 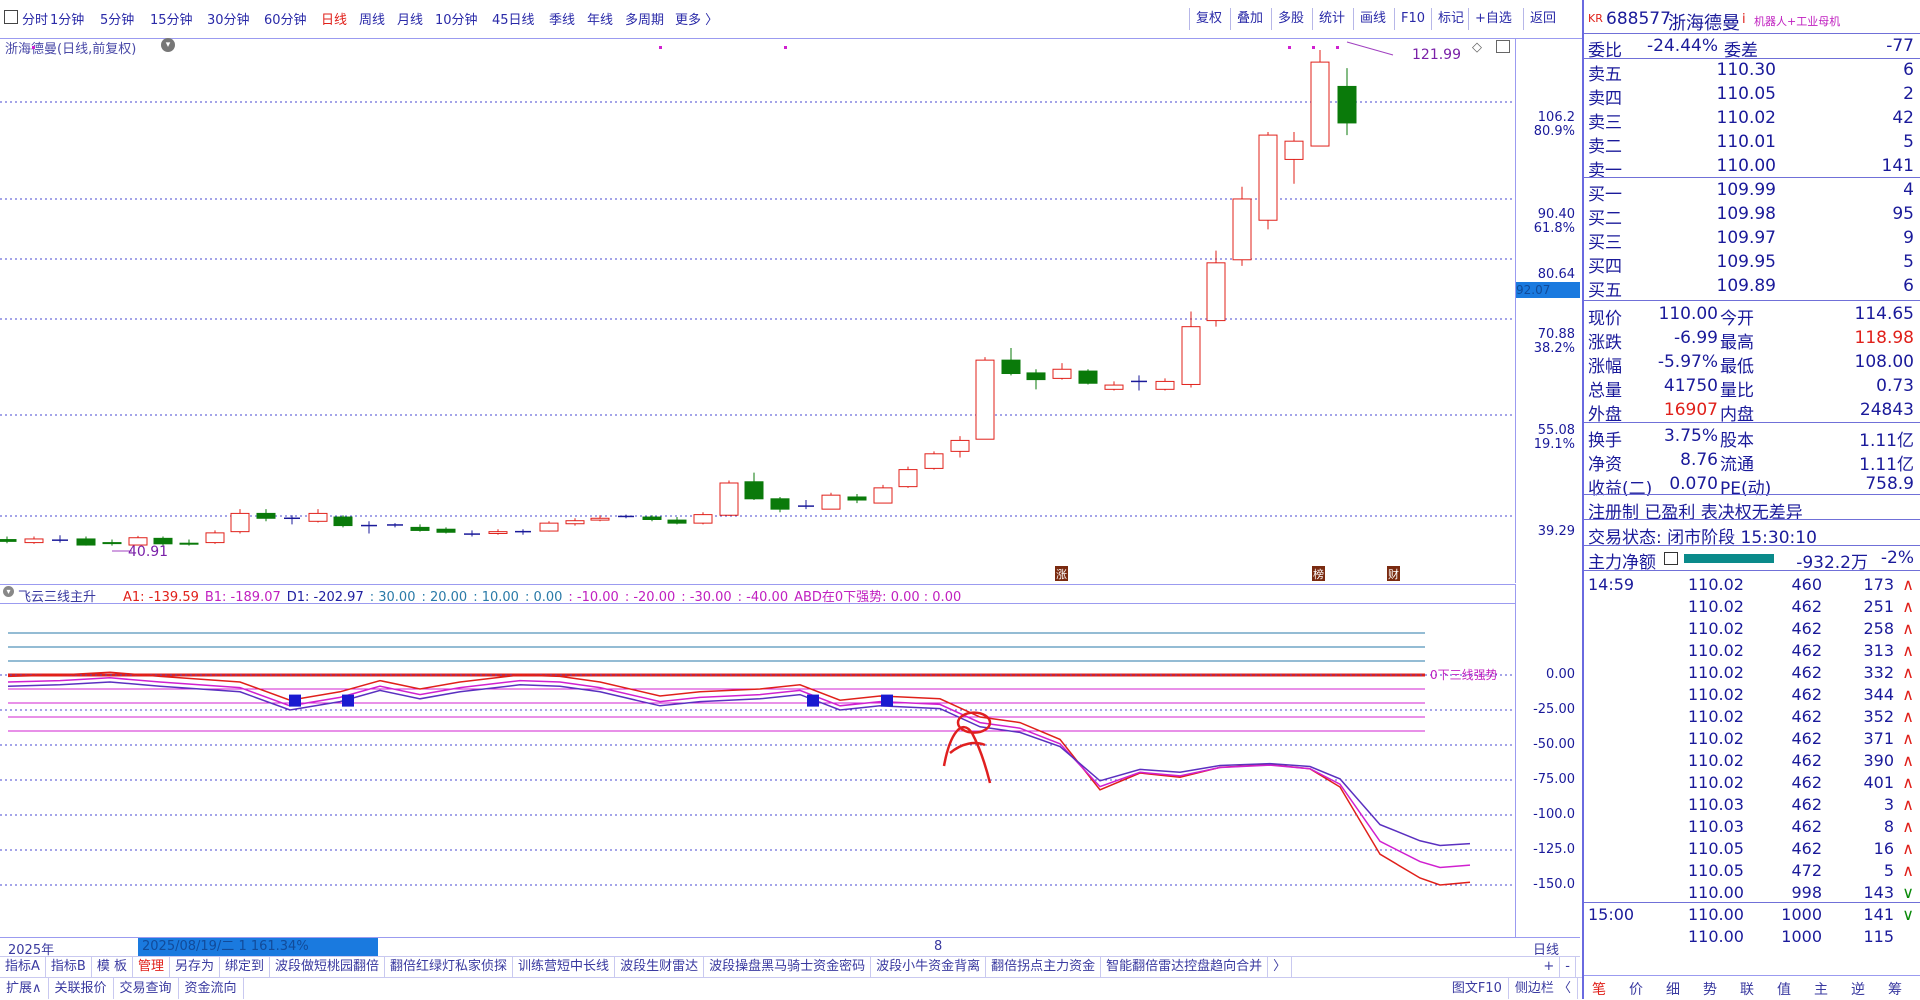 I want to click on period-tab: 分时, so click(x=35, y=18).